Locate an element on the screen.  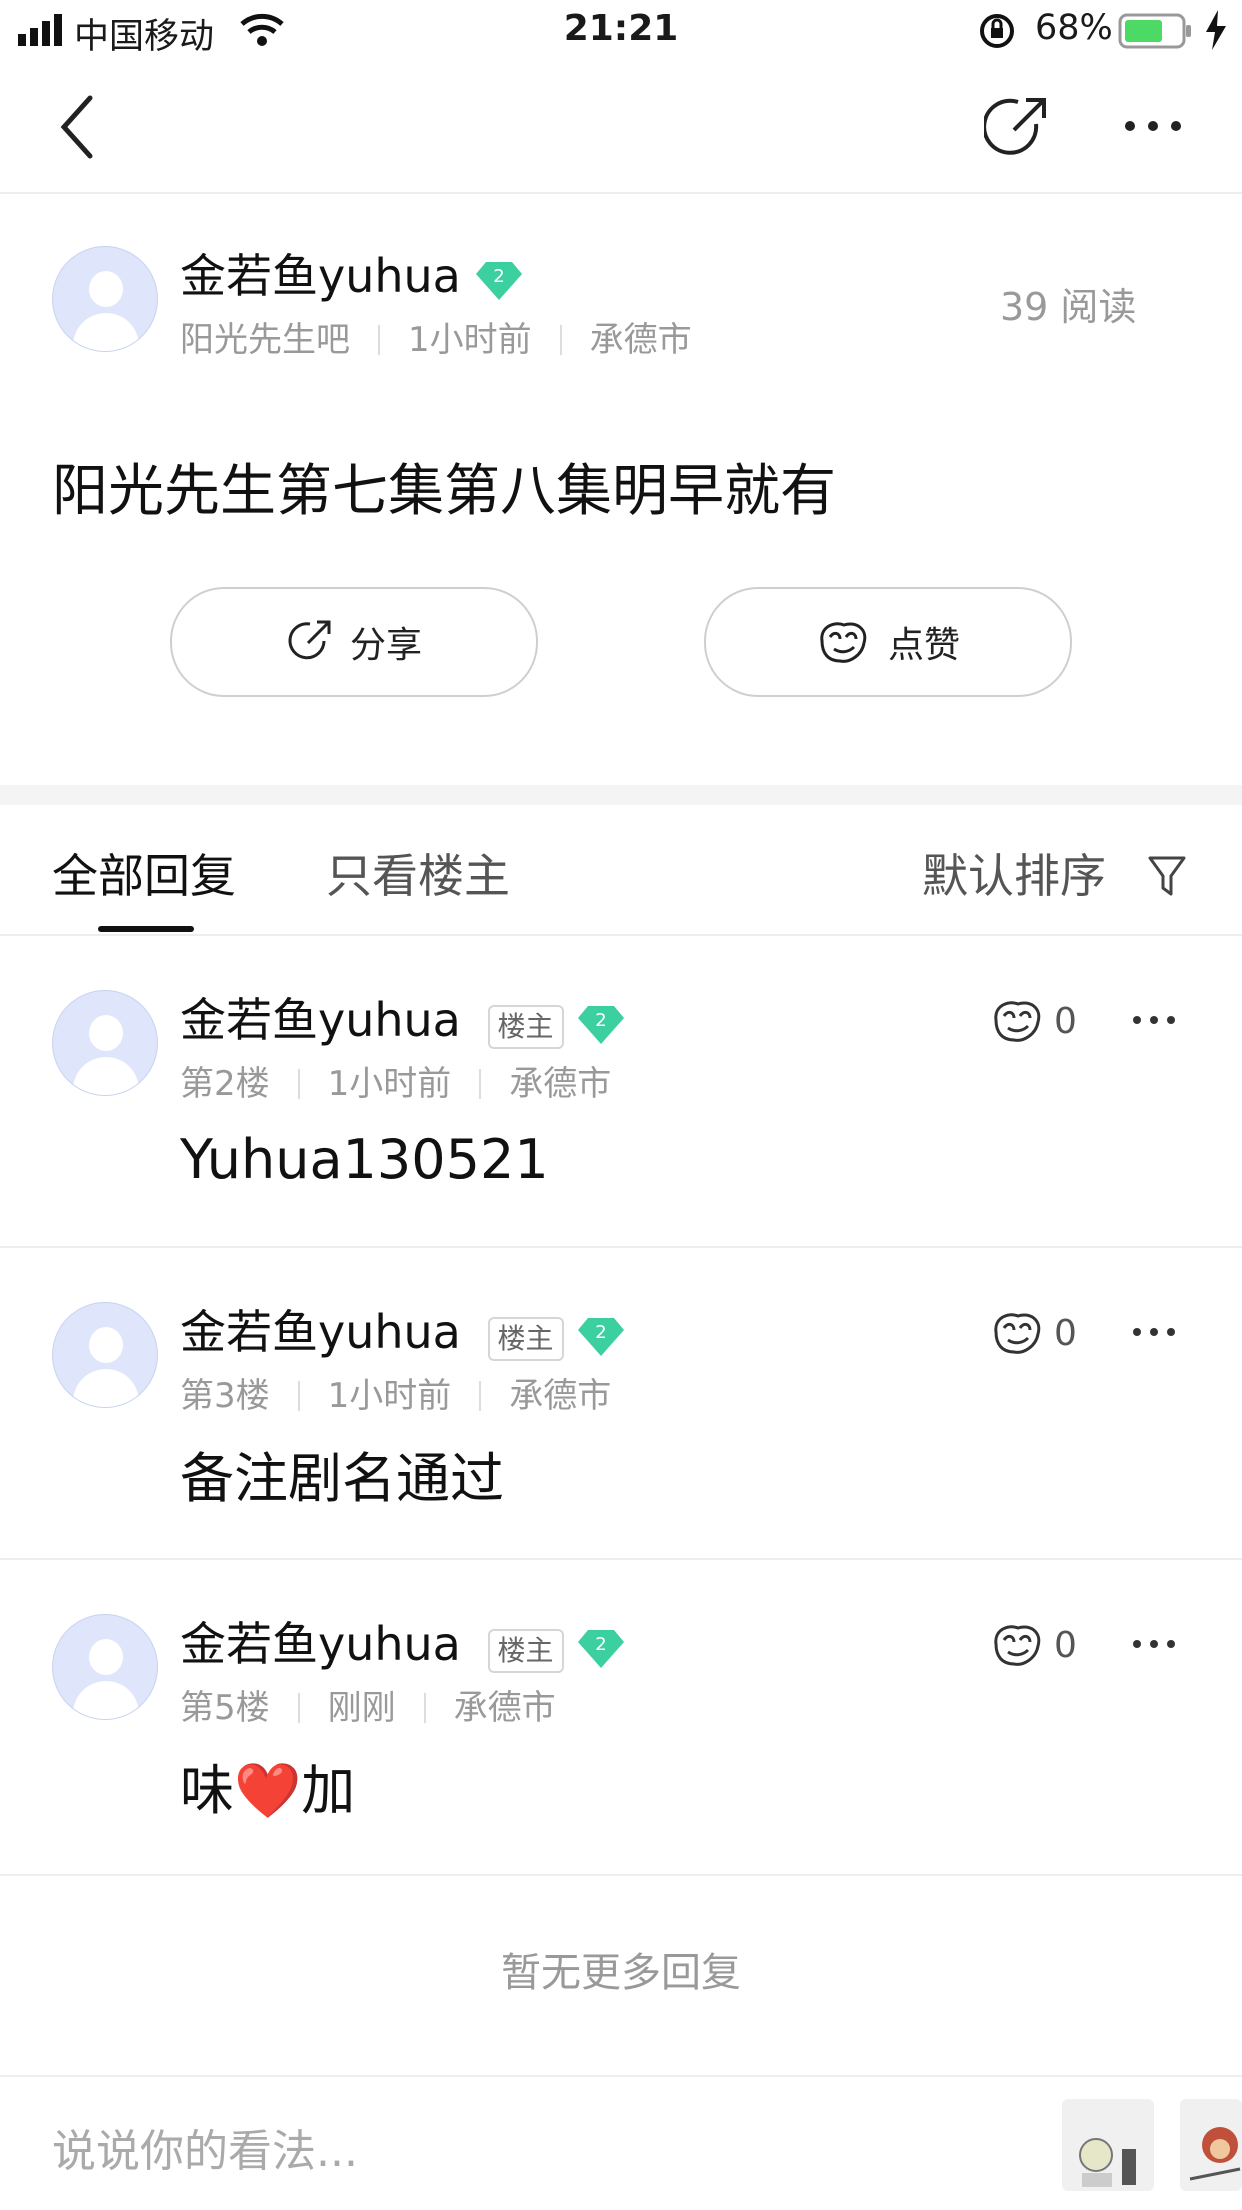
charging-icon is located at coordinates (1216, 30).